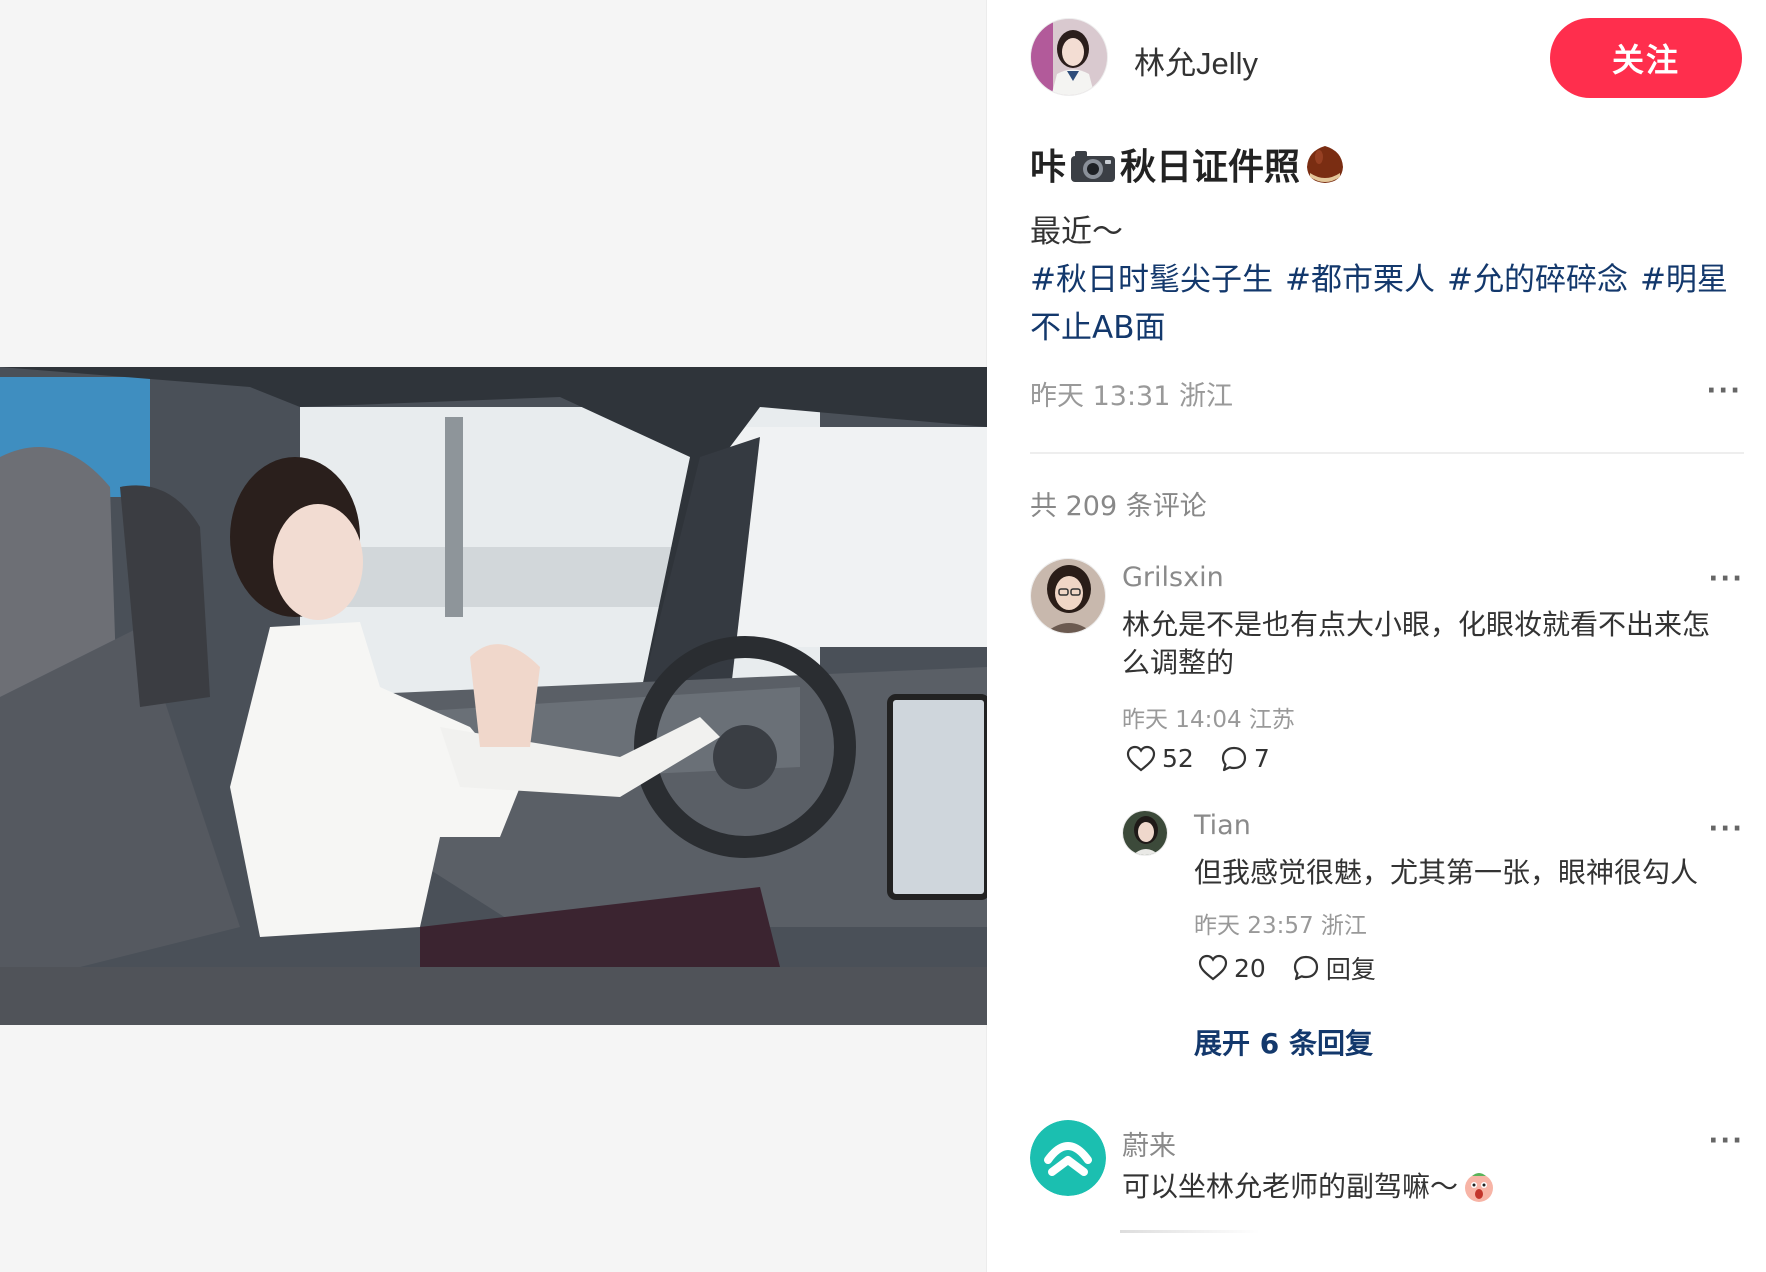 The height and width of the screenshot is (1272, 1766). What do you see at coordinates (1222, 825) in the screenshot?
I see `replier-name: Tian` at bounding box center [1222, 825].